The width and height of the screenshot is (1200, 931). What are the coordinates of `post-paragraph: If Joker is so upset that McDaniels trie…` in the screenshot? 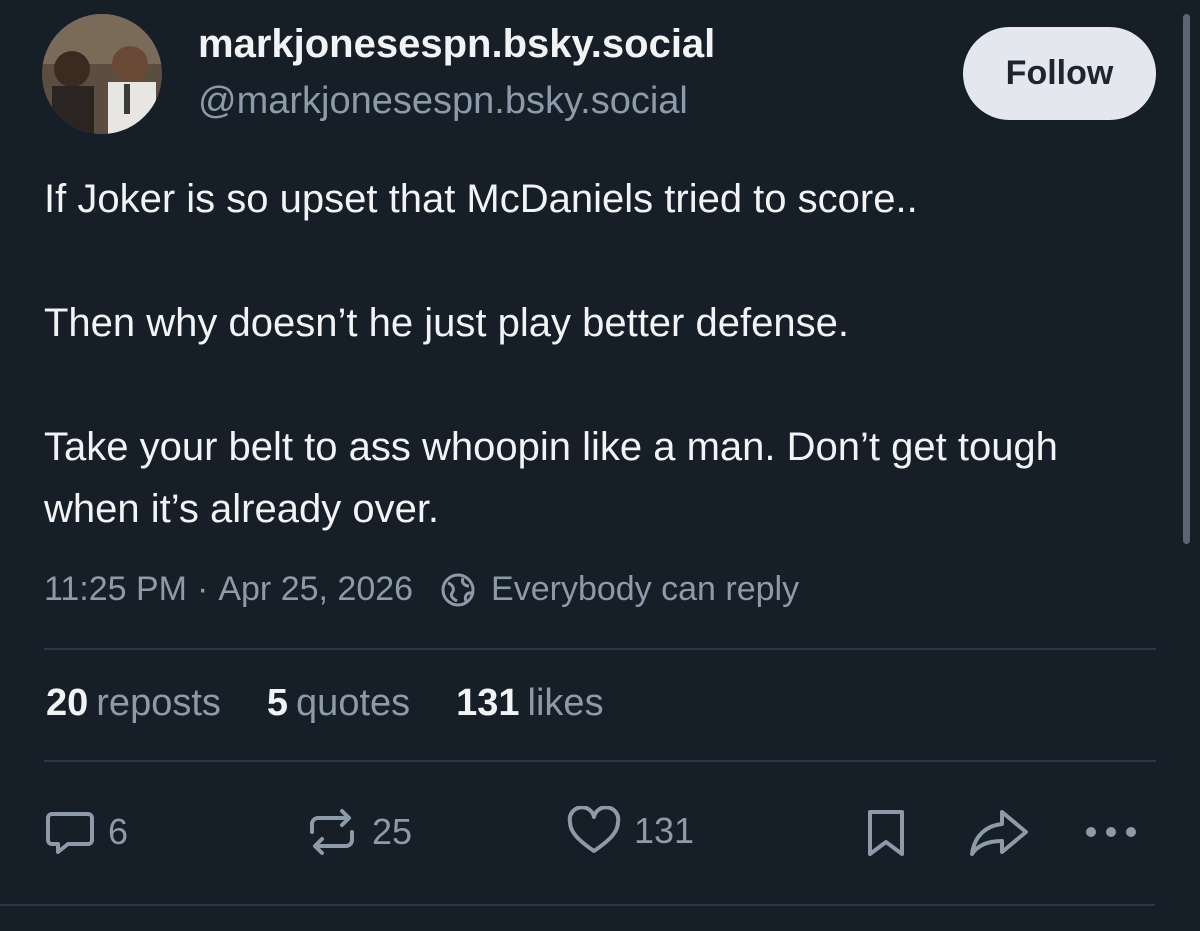 It's located at (481, 199).